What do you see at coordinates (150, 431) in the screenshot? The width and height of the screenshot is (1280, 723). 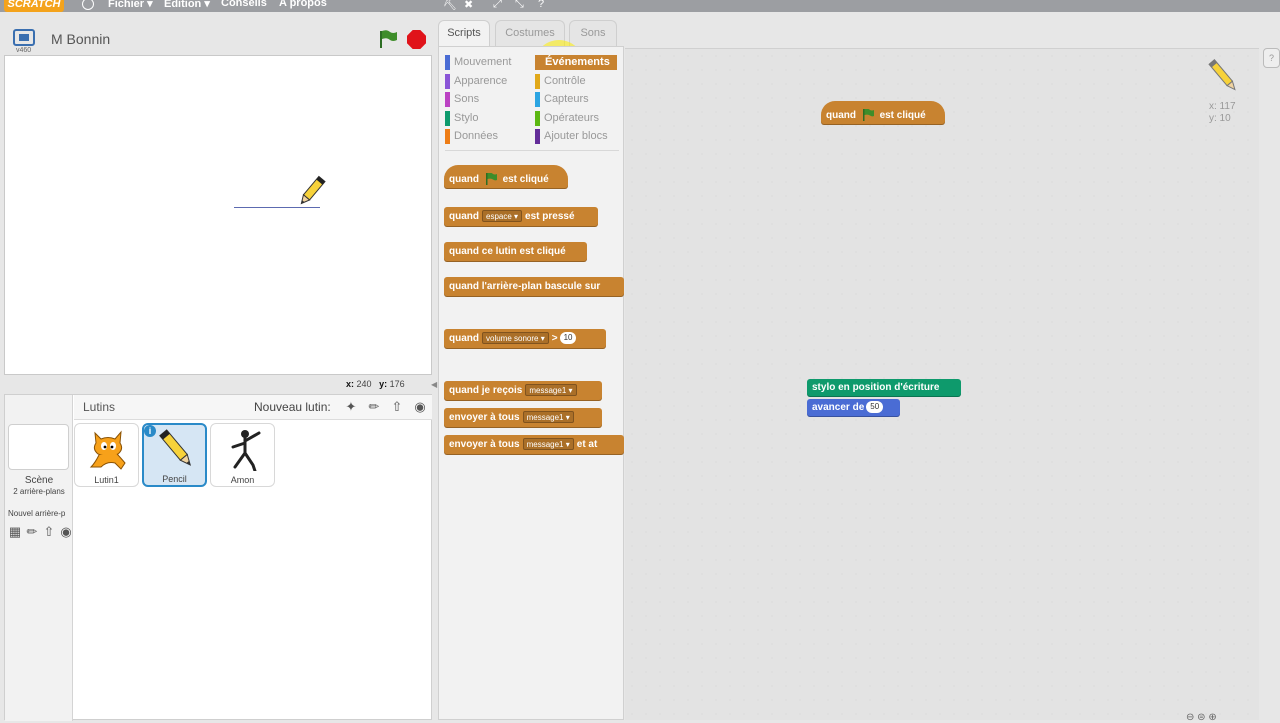 I see `info-icon: i` at bounding box center [150, 431].